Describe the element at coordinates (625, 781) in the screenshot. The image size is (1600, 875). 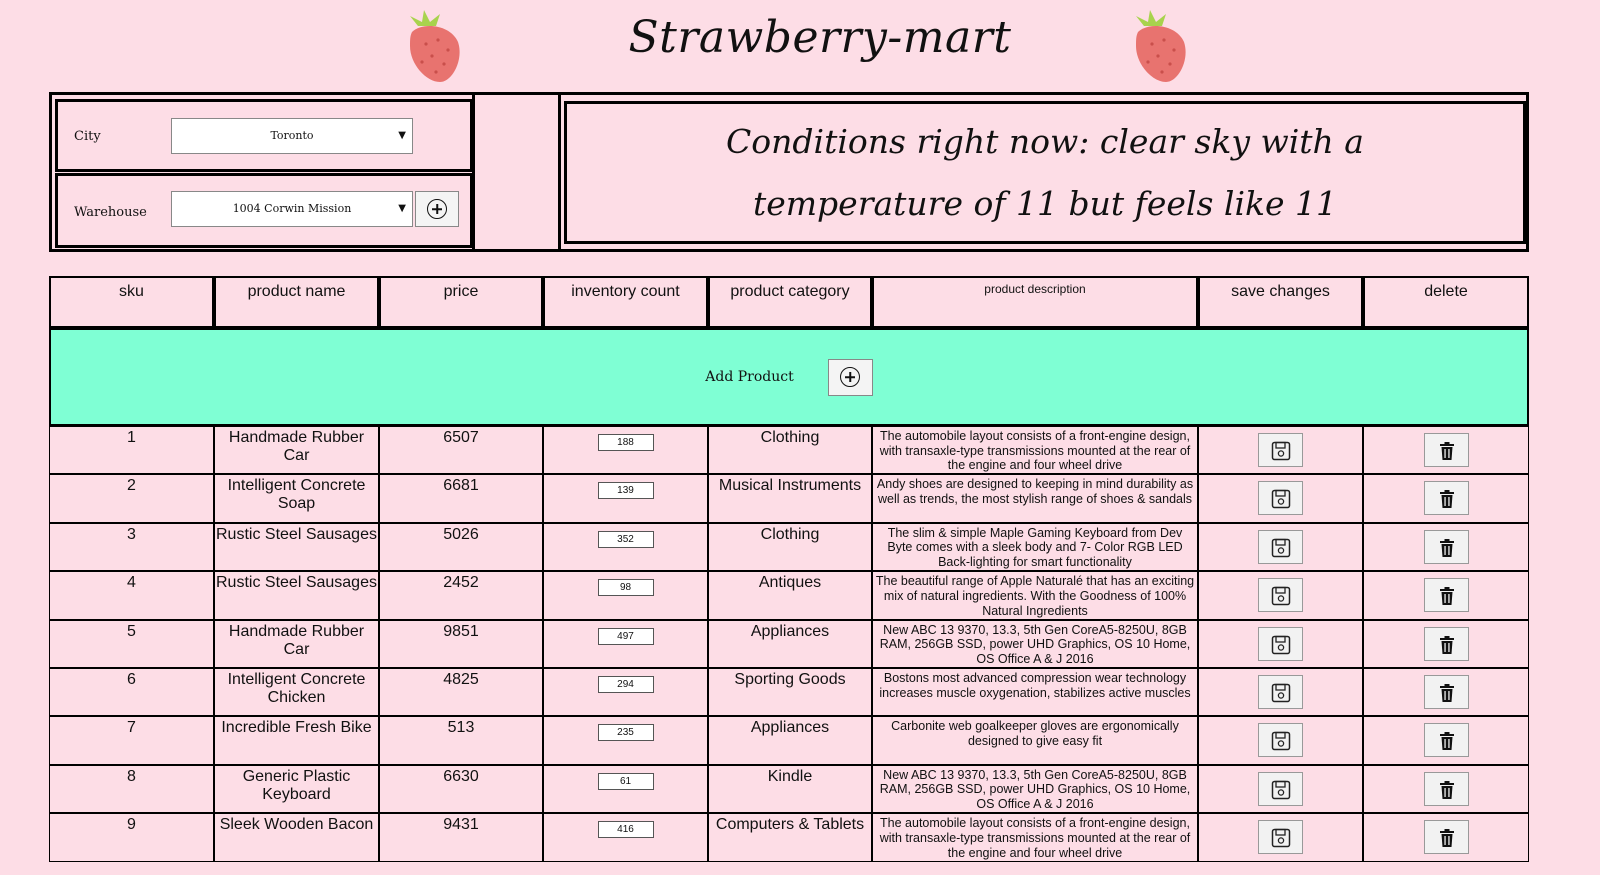
I see `inventory-input: 61` at that location.